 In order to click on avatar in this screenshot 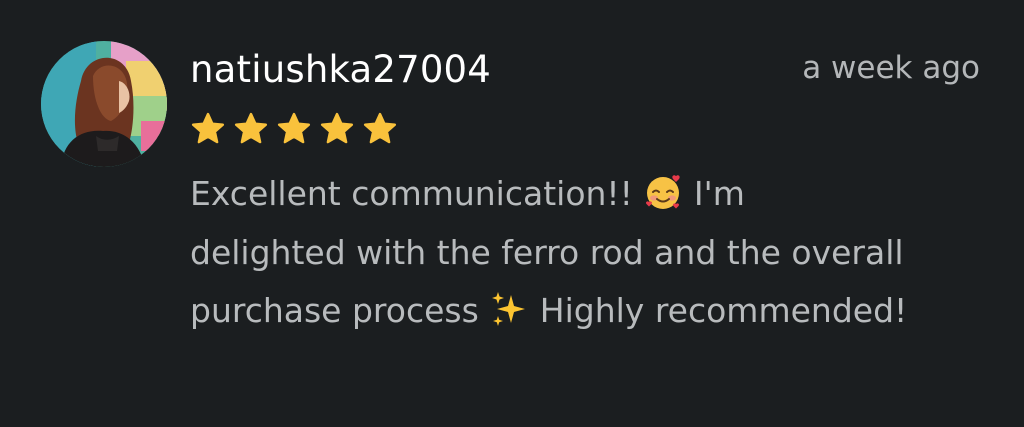, I will do `click(104, 104)`.